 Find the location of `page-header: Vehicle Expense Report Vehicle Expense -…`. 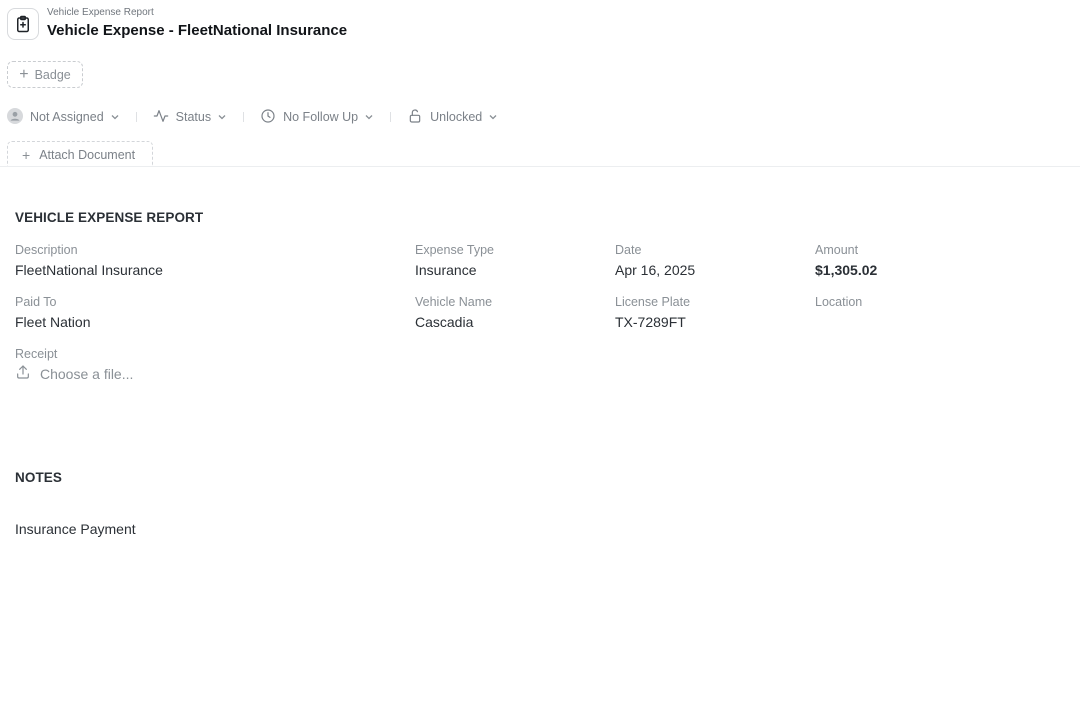

page-header: Vehicle Expense Report Vehicle Expense -… is located at coordinates (177, 23).